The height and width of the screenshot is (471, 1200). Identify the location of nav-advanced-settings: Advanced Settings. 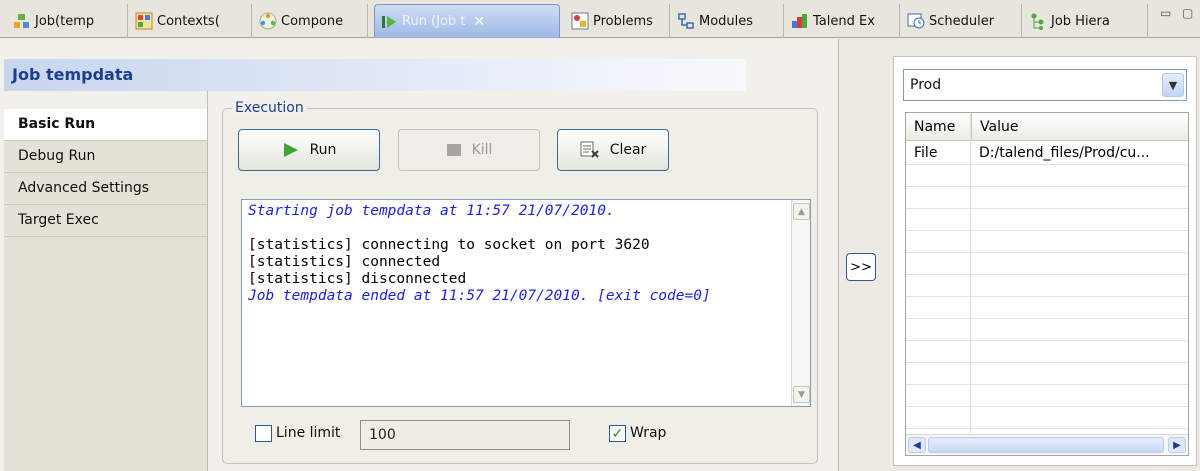
(105, 189).